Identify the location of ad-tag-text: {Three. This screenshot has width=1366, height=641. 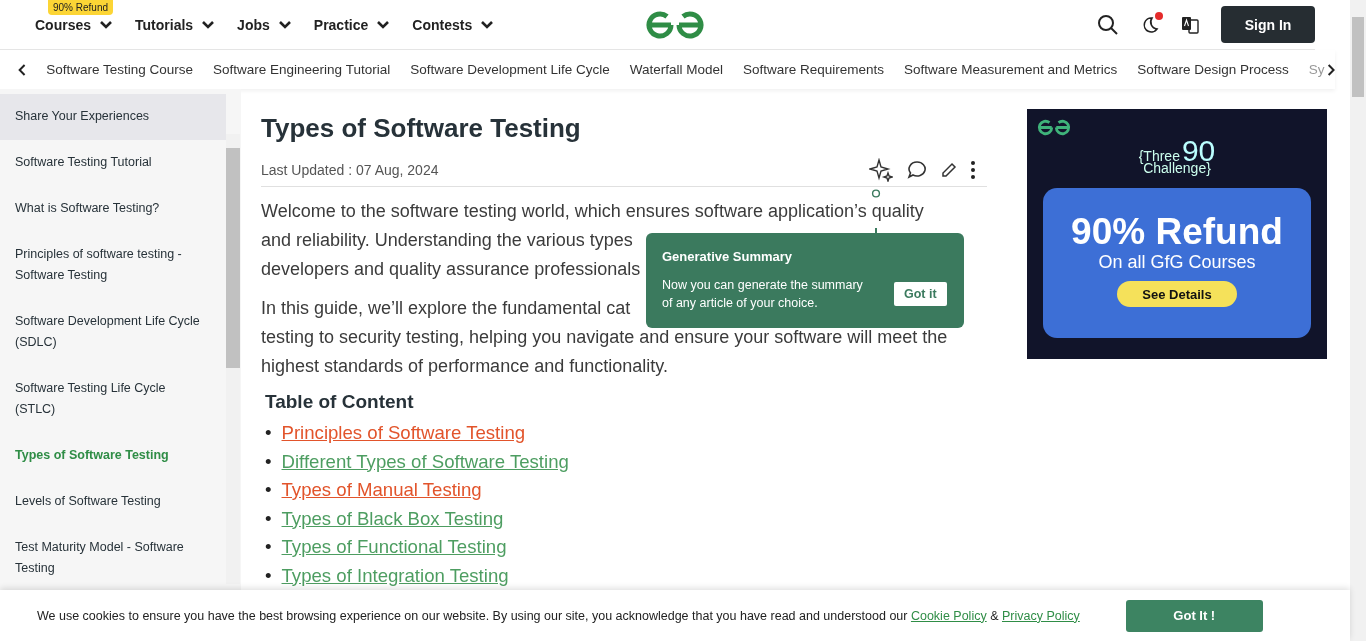
(1159, 156).